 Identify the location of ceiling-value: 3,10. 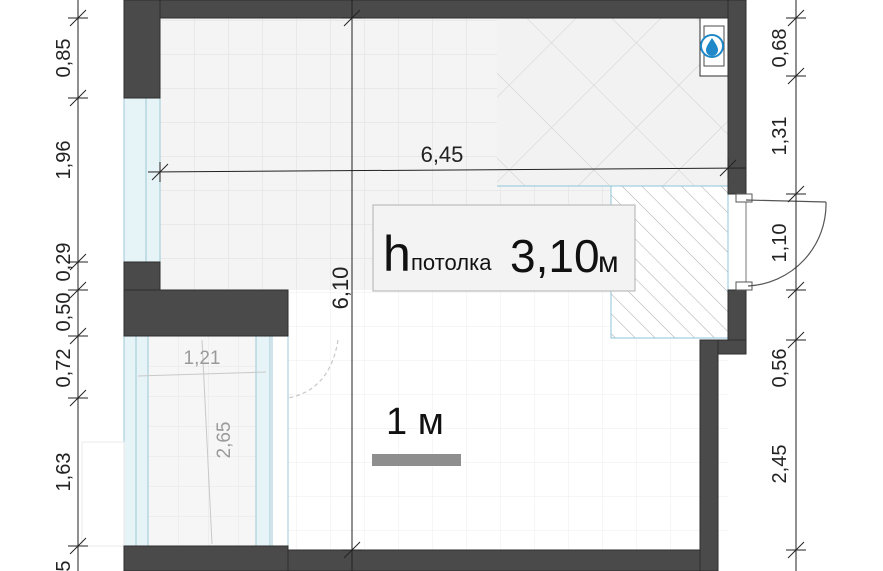
(555, 256).